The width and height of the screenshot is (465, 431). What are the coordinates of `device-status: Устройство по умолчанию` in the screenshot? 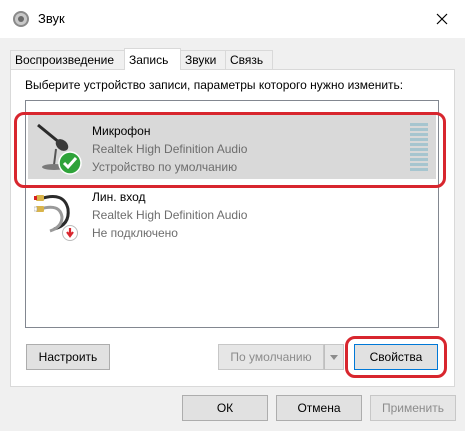 It's located at (165, 167).